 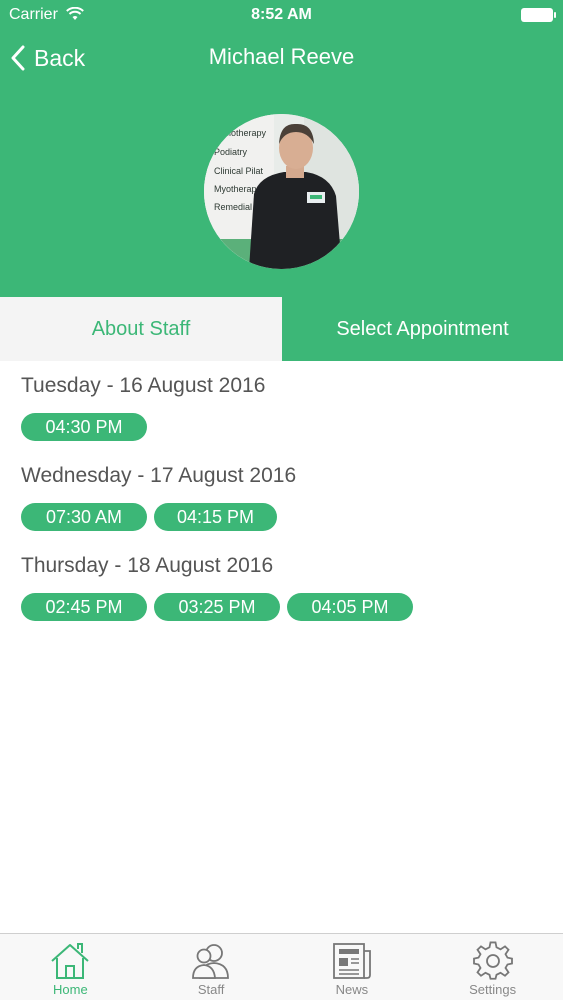 I want to click on tab-about-staff: About Staff, so click(x=141, y=329).